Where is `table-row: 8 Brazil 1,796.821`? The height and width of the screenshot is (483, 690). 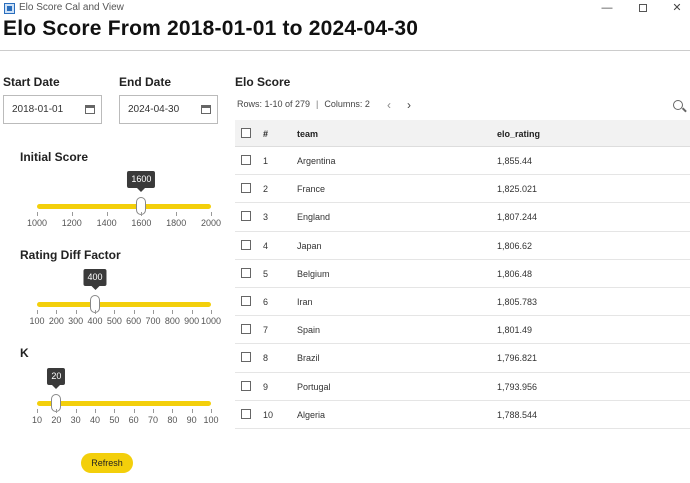 table-row: 8 Brazil 1,796.821 is located at coordinates (462, 358).